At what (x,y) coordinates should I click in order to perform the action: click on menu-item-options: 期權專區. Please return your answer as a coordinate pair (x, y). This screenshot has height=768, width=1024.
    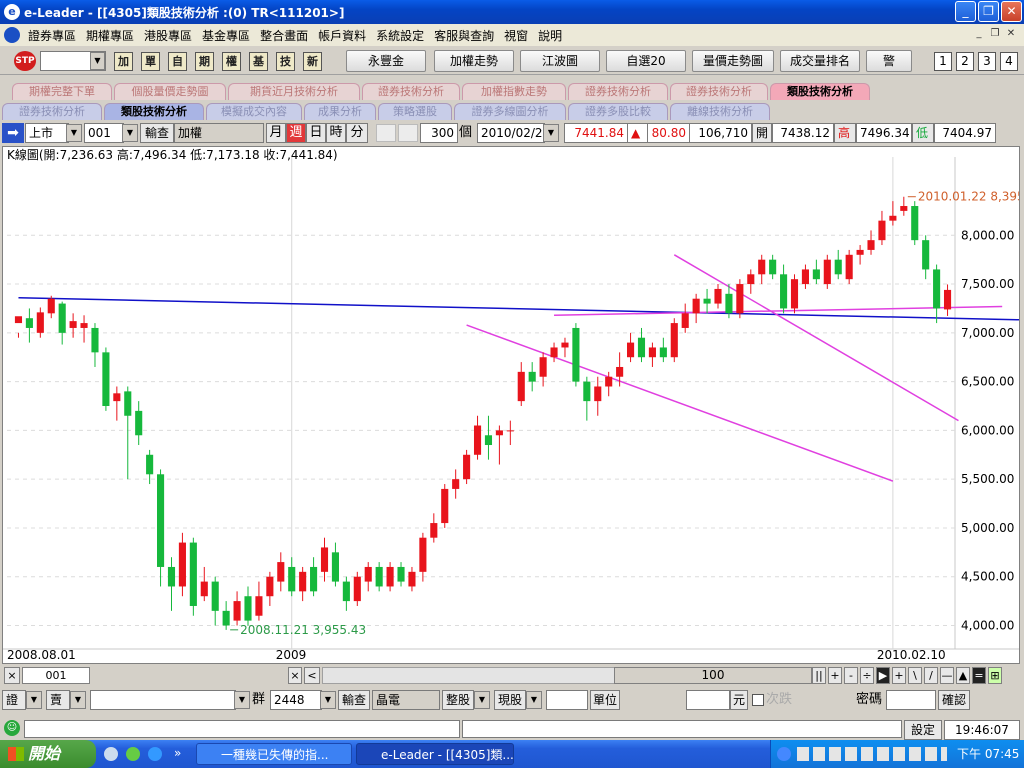
    Looking at the image, I should click on (110, 35).